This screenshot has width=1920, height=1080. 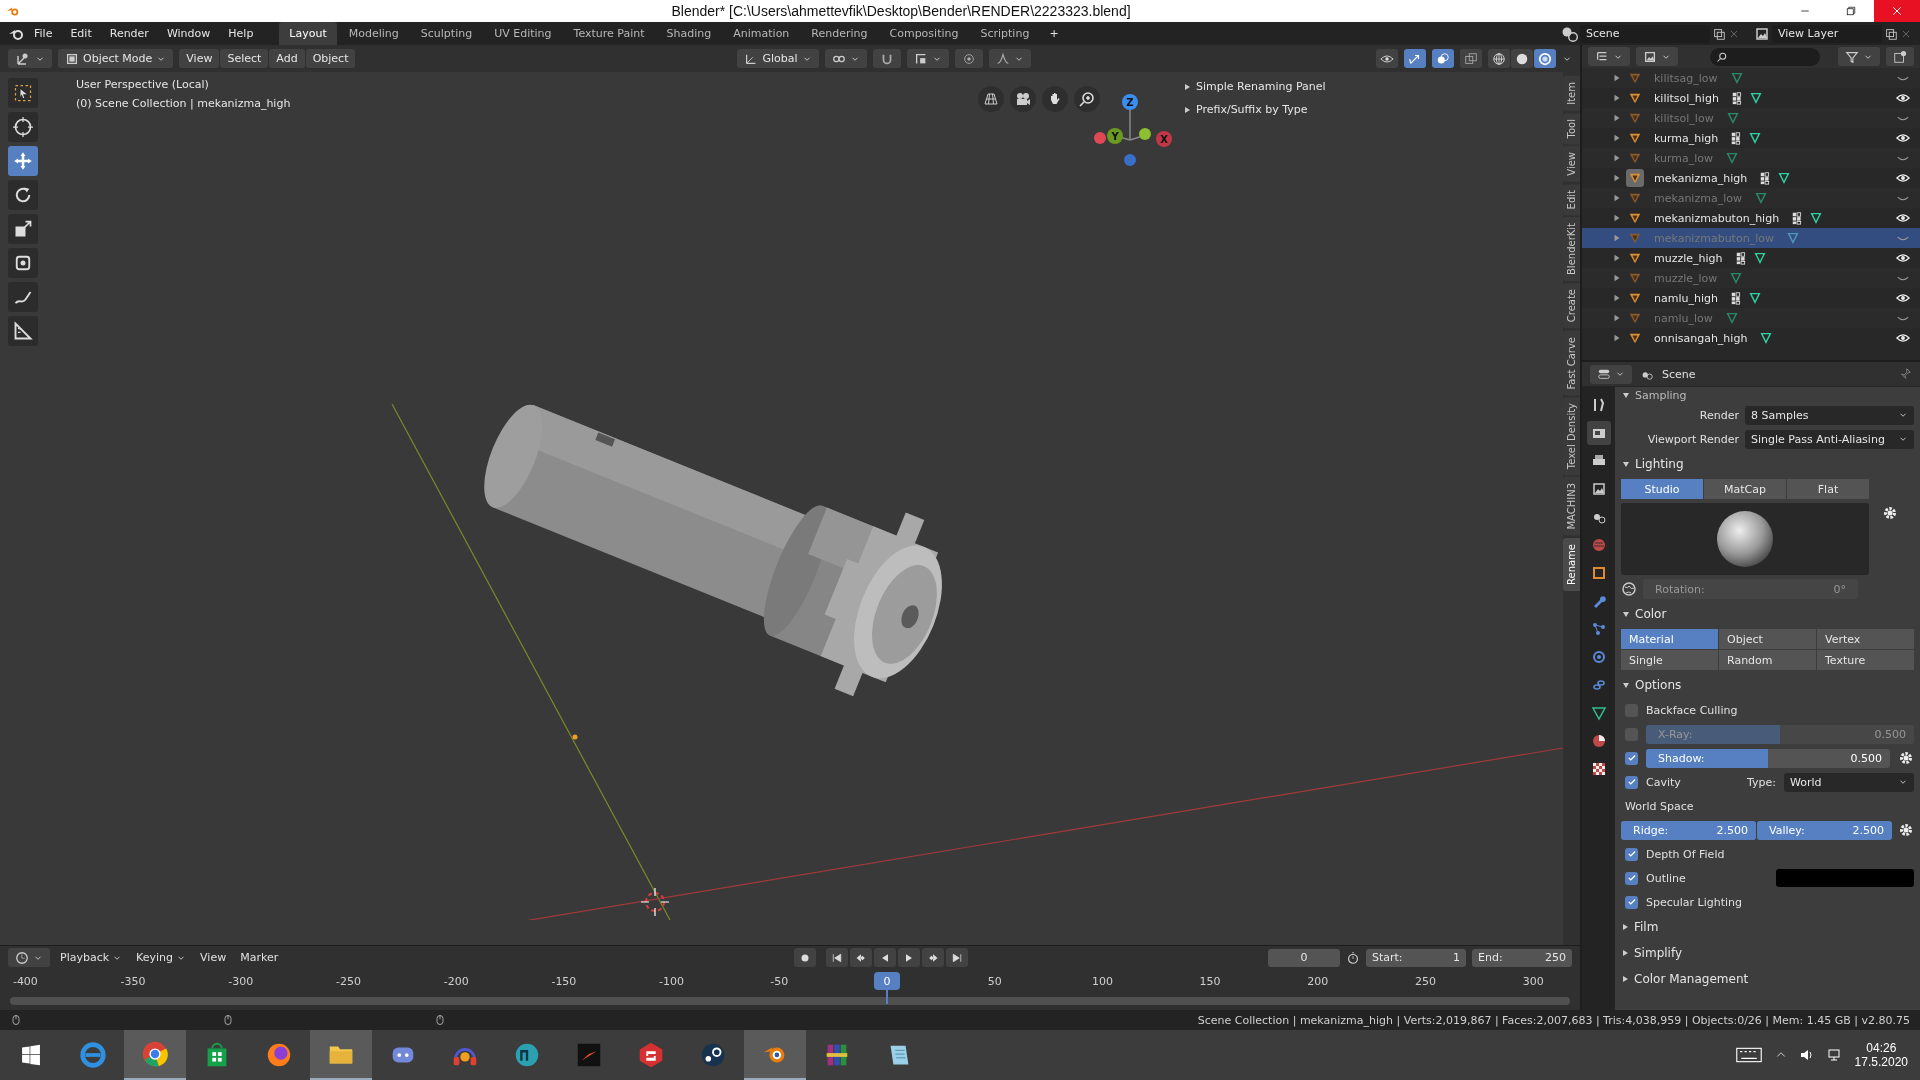 What do you see at coordinates (1692, 439) in the screenshot?
I see `field-label: Viewport Render` at bounding box center [1692, 439].